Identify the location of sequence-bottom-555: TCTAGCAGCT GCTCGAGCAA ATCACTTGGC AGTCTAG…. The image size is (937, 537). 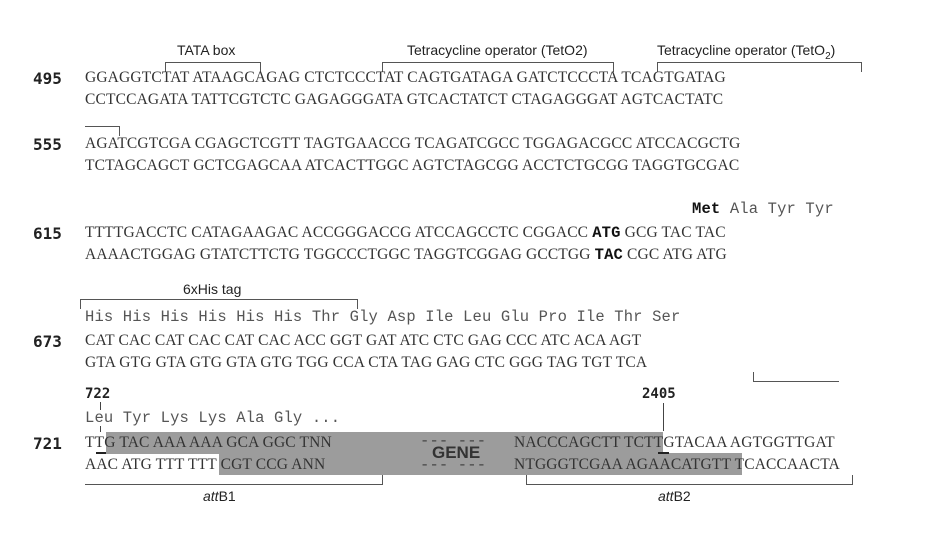
(412, 165).